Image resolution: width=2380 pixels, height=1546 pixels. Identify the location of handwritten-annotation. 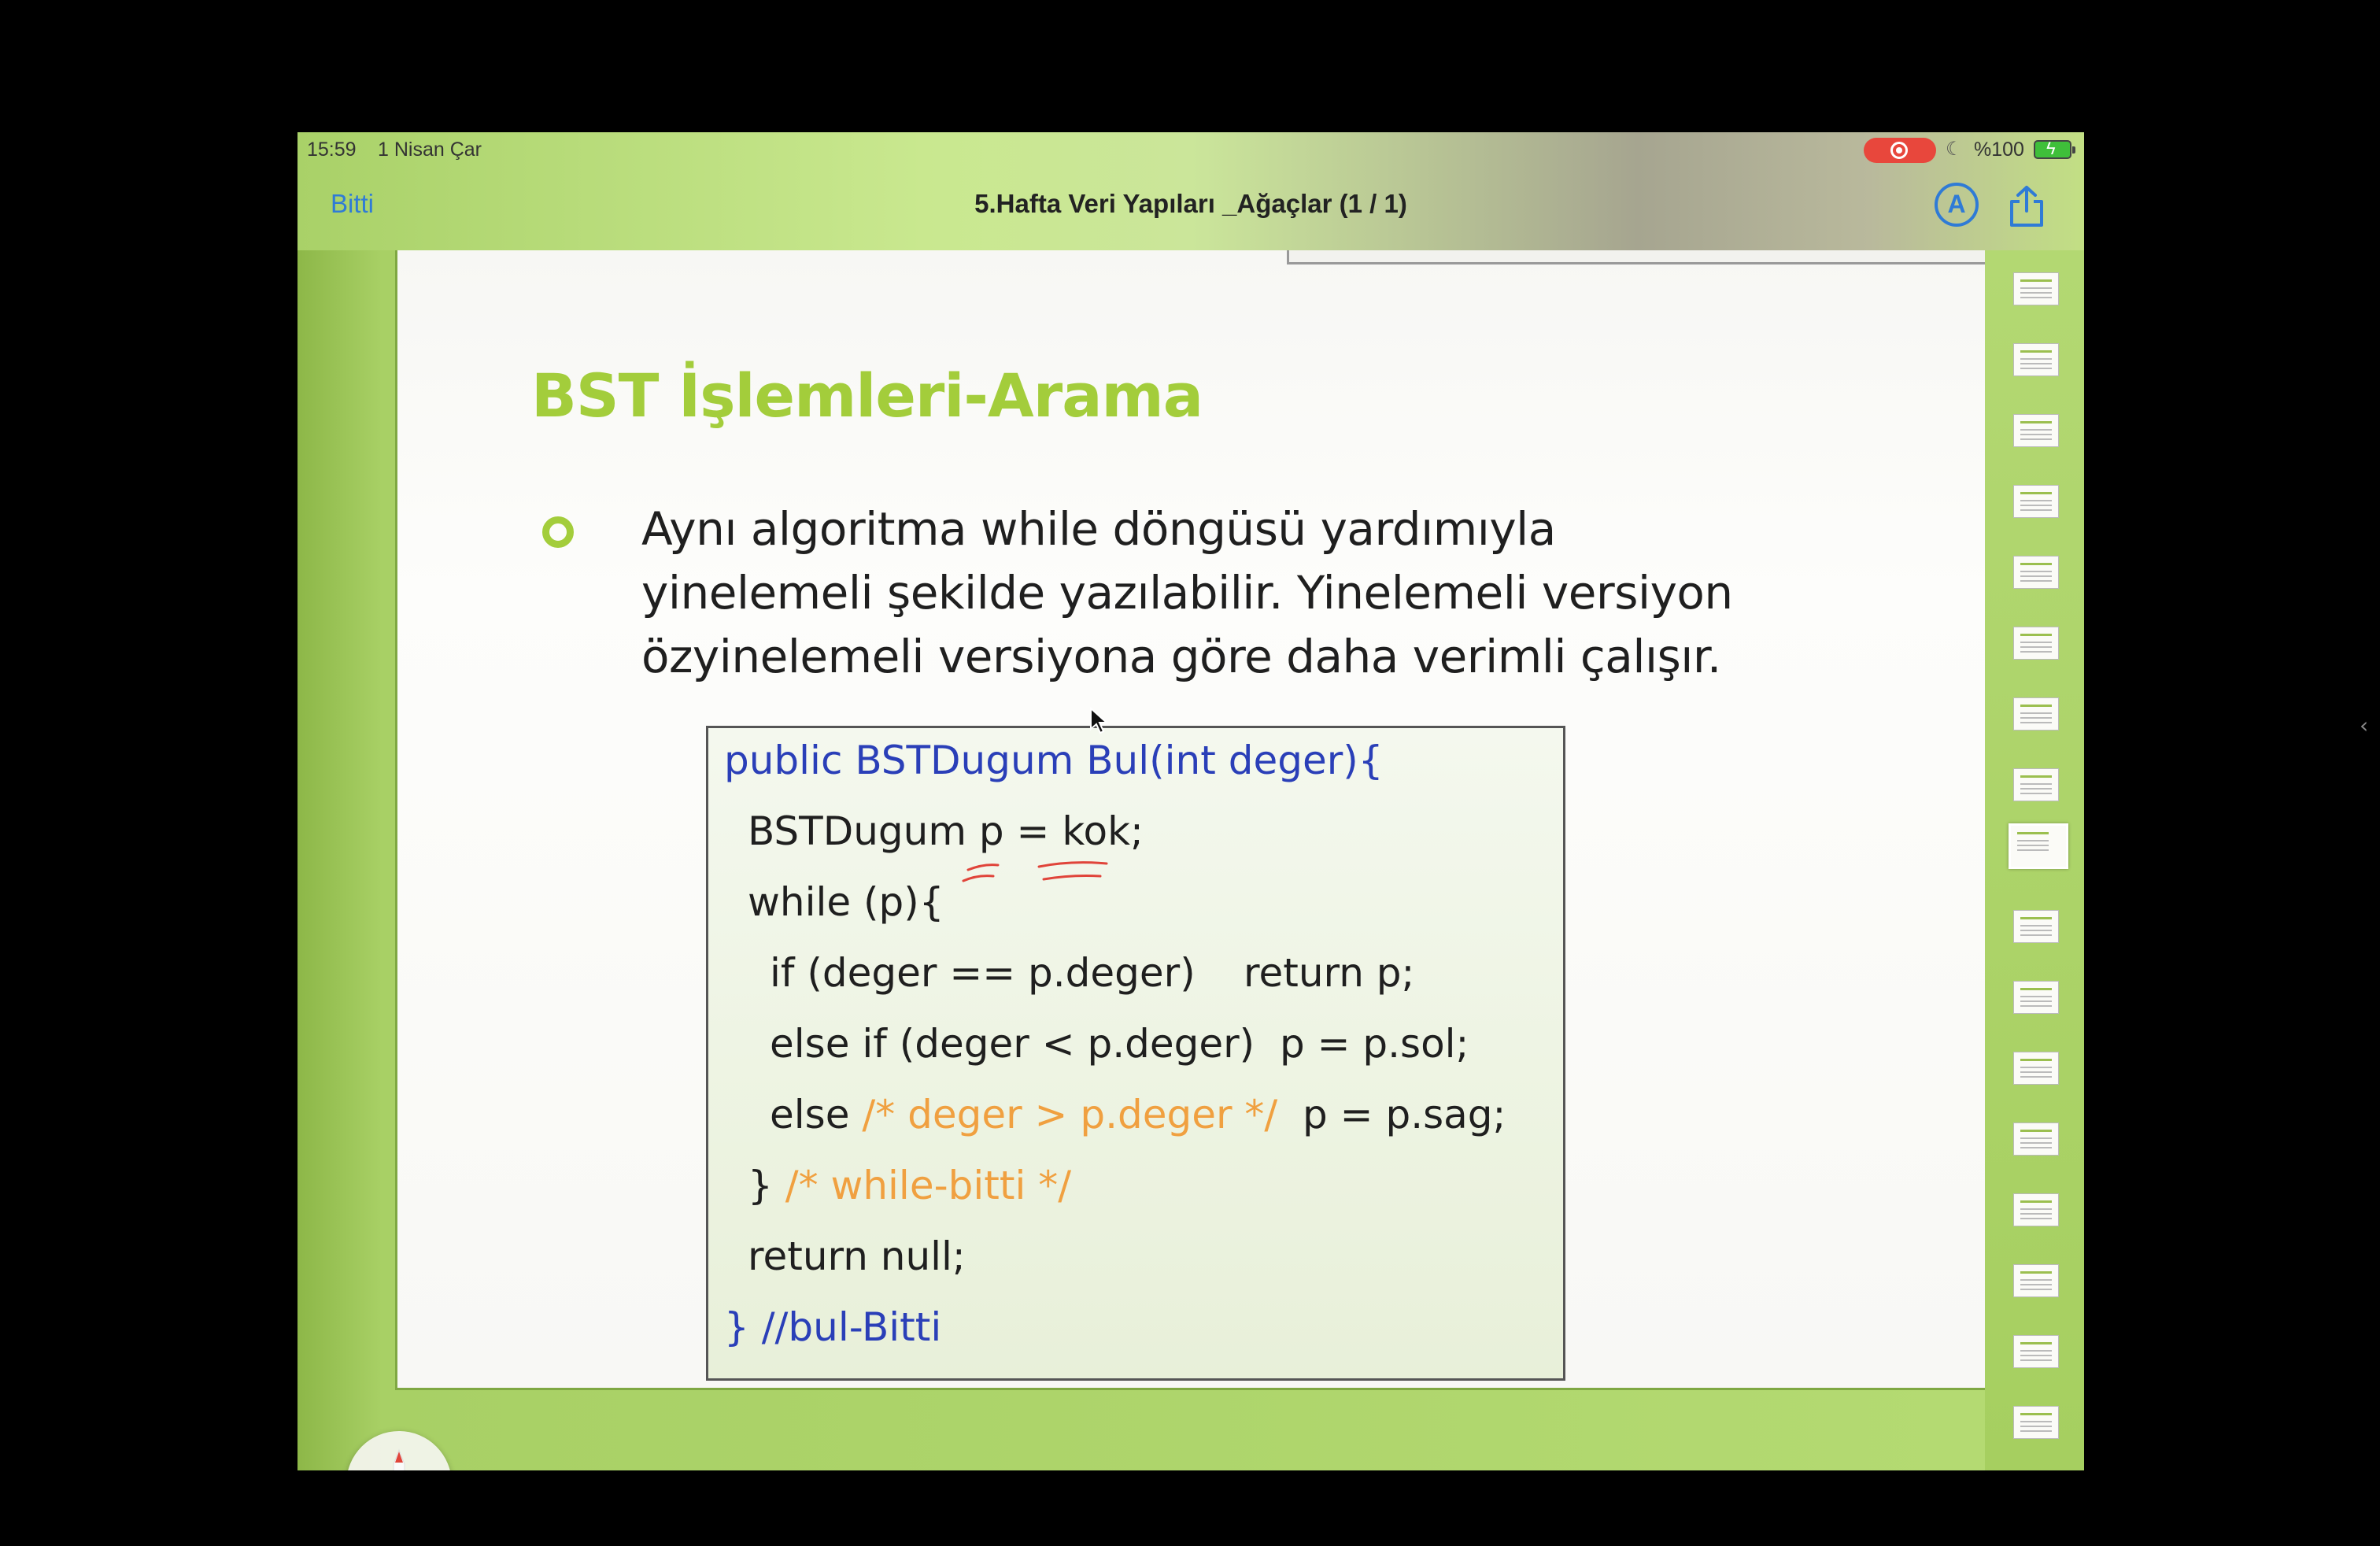
(1035, 871).